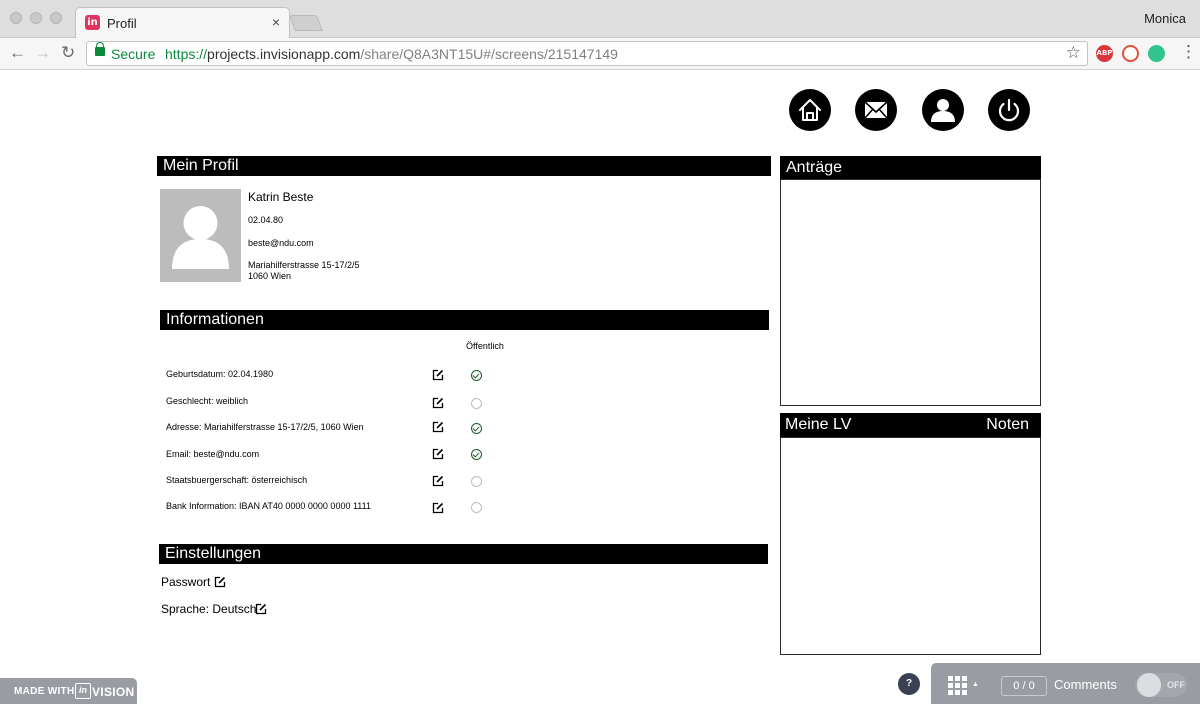  Describe the element at coordinates (943, 110) in the screenshot. I see `user-icon` at that location.